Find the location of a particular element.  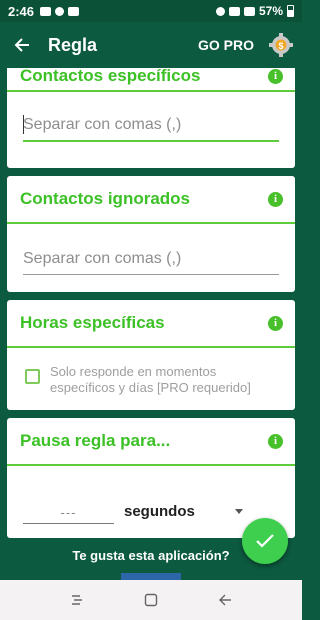

card-title-specific-hours: Horas específicas is located at coordinates (92, 322).